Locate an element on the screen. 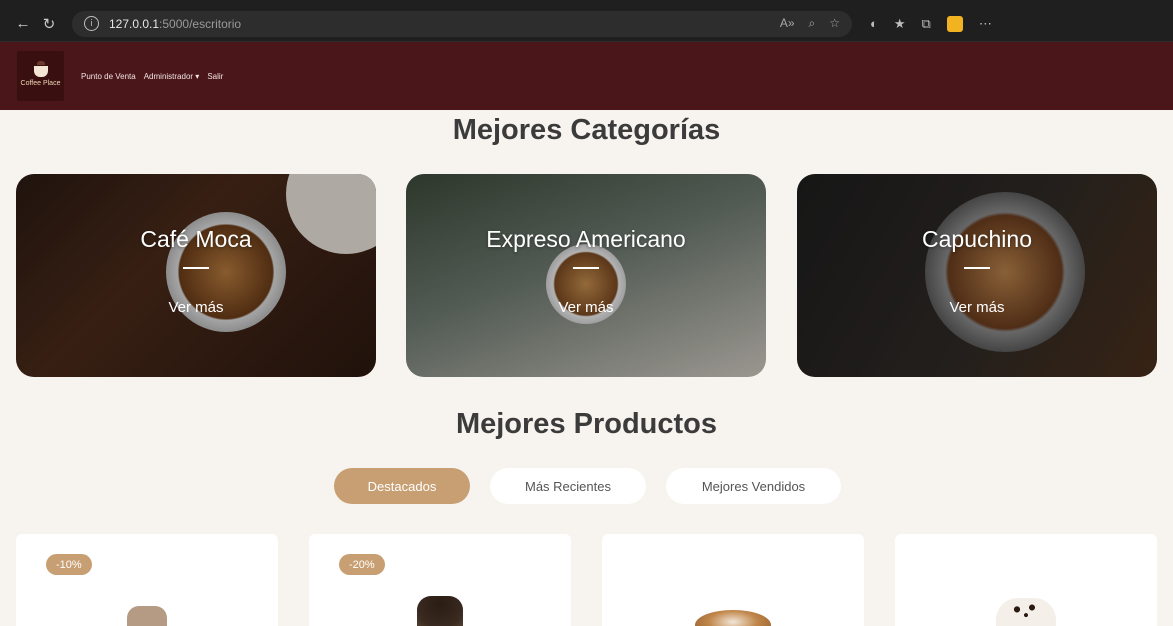  nav-link-salir: Salir is located at coordinates (215, 76).